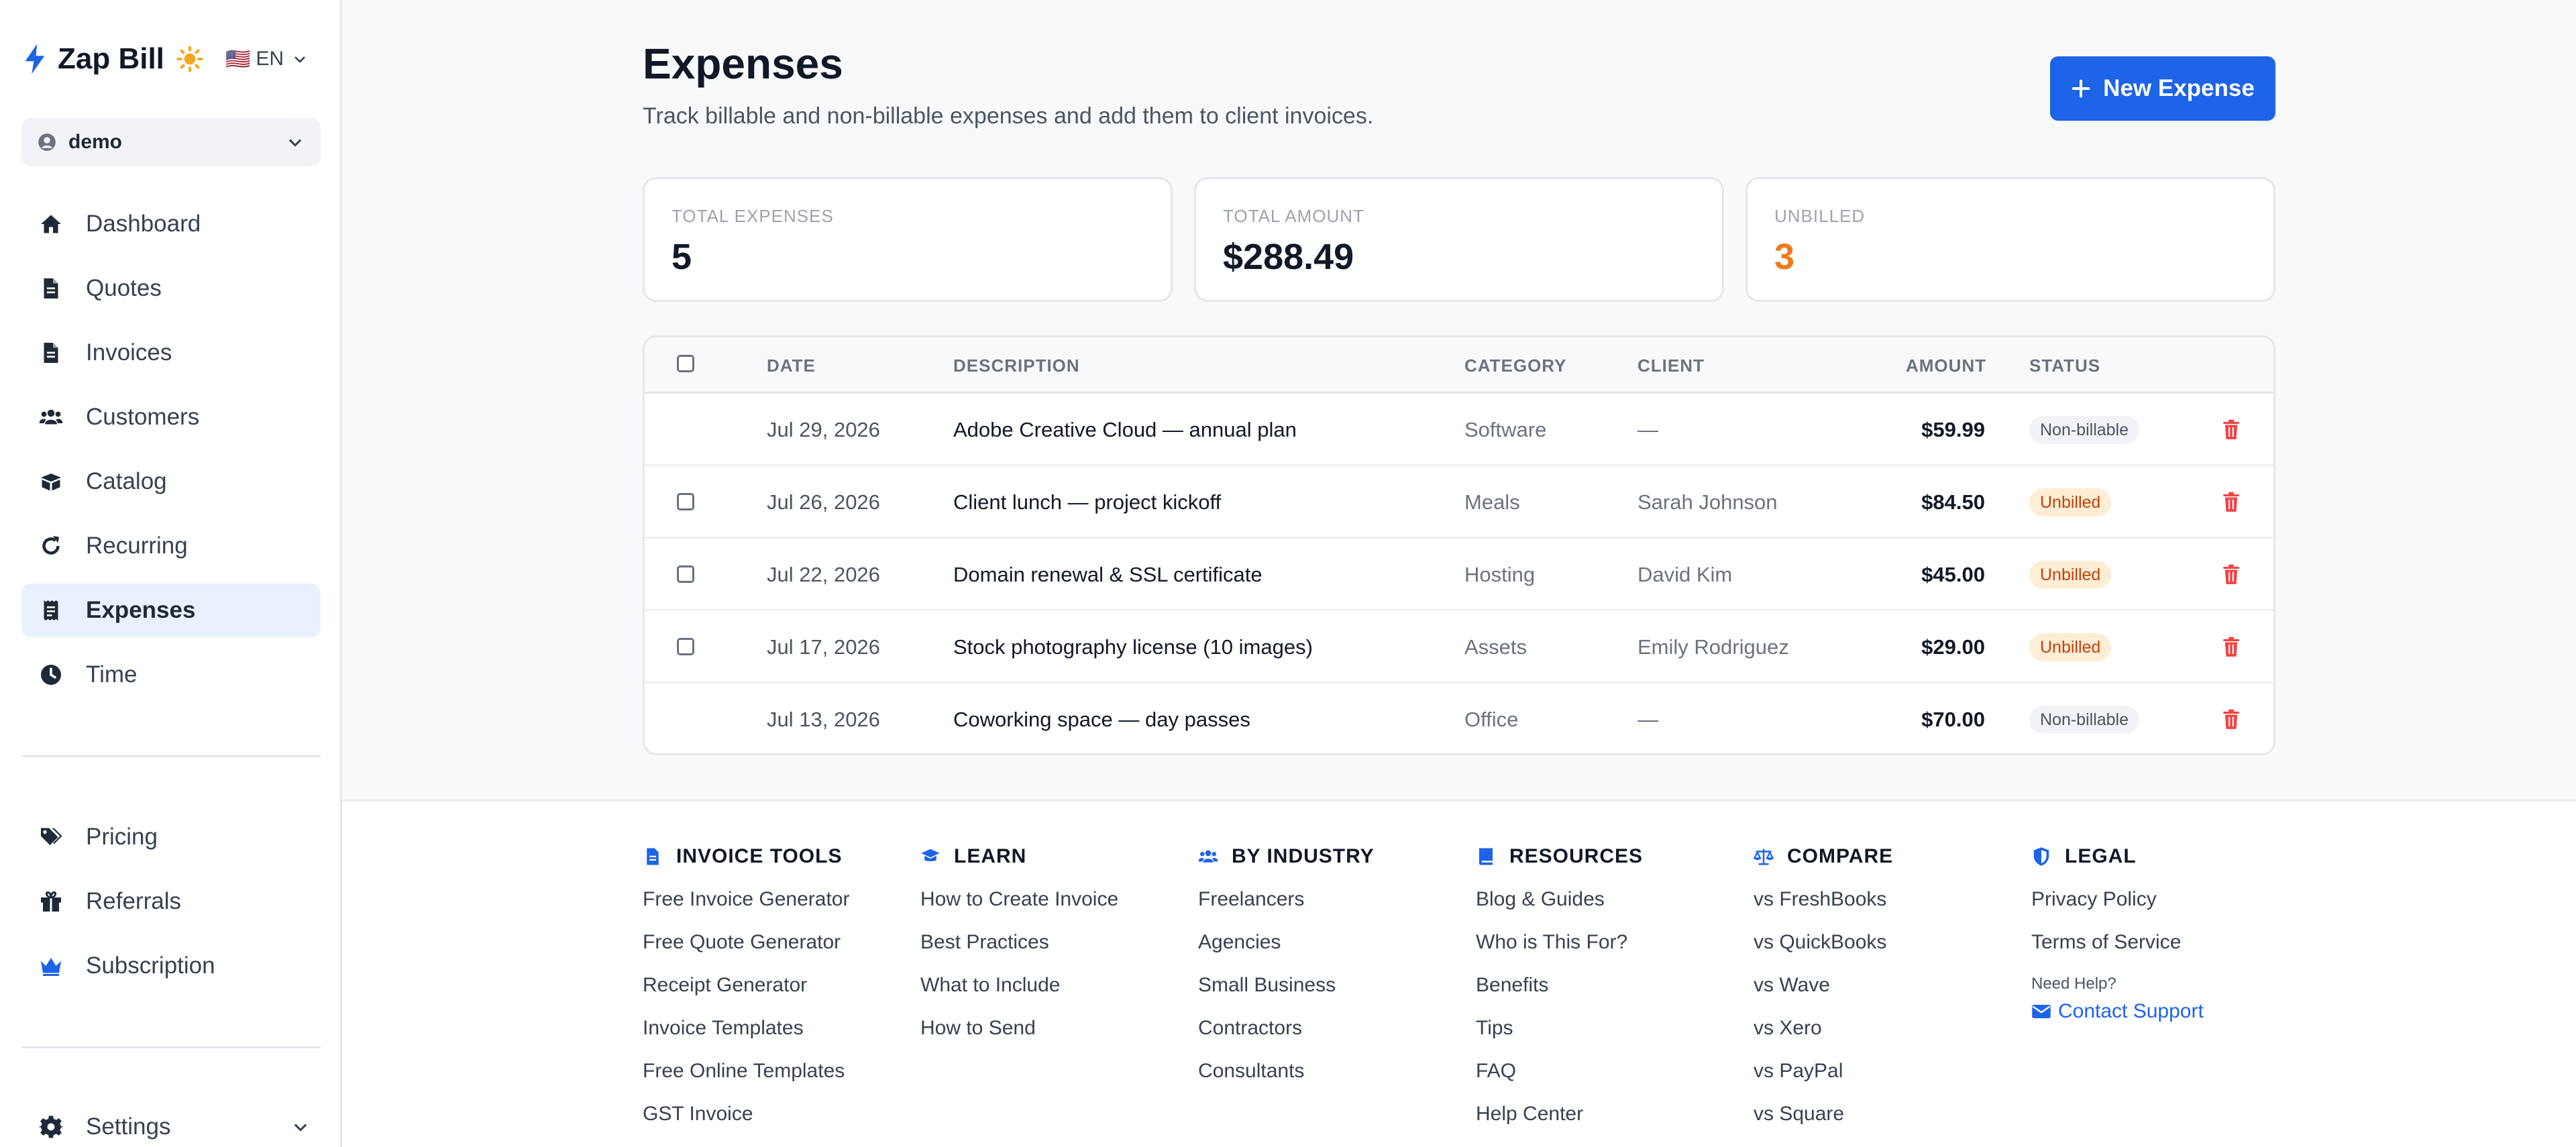 The height and width of the screenshot is (1147, 2576). What do you see at coordinates (1286, 985) in the screenshot?
I see `footer-link: Small Business` at bounding box center [1286, 985].